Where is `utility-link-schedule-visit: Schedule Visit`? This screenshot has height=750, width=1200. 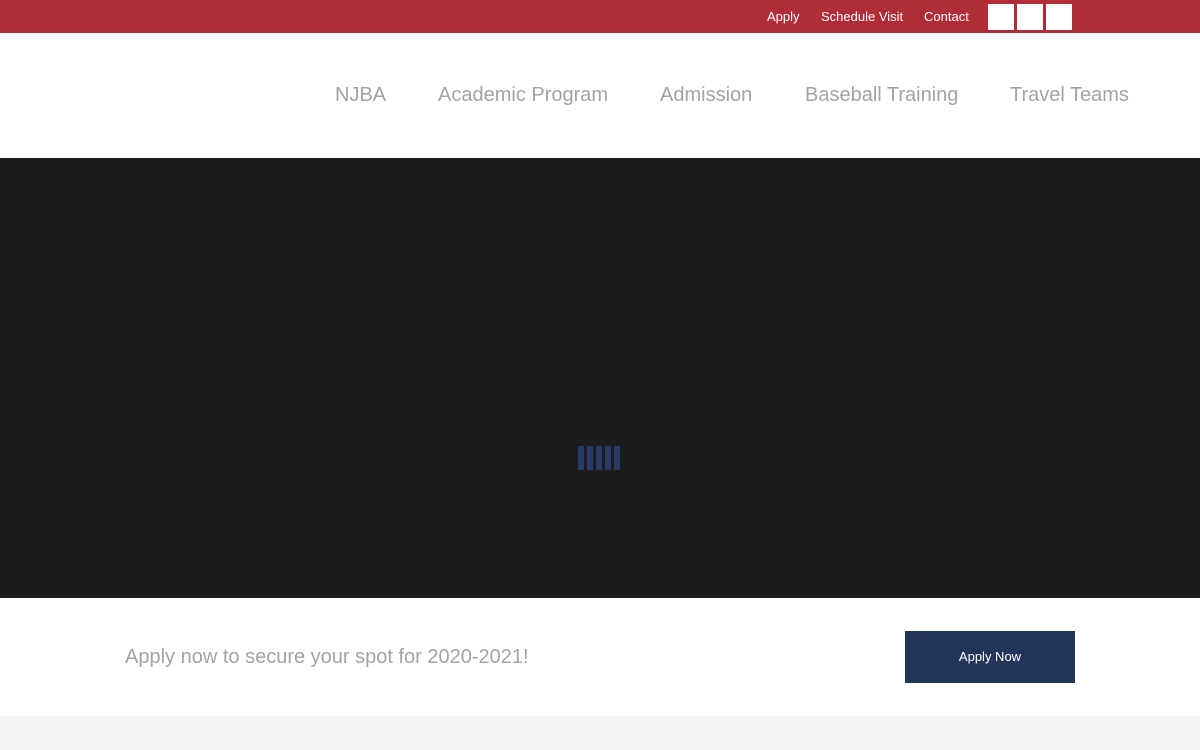 utility-link-schedule-visit: Schedule Visit is located at coordinates (862, 16).